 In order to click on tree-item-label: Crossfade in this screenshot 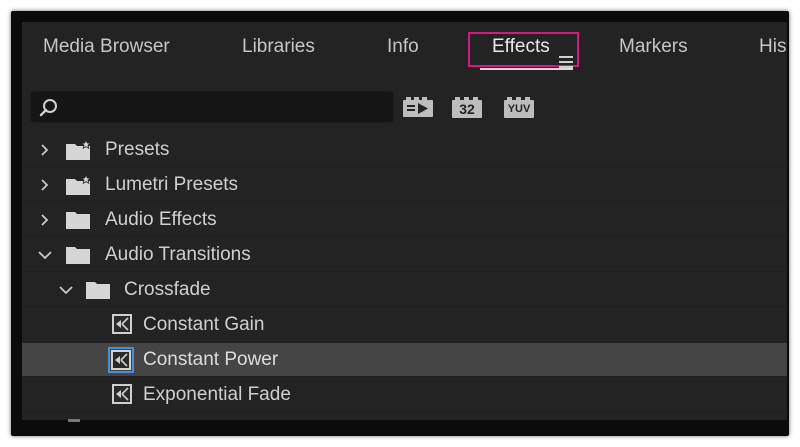, I will do `click(167, 289)`.